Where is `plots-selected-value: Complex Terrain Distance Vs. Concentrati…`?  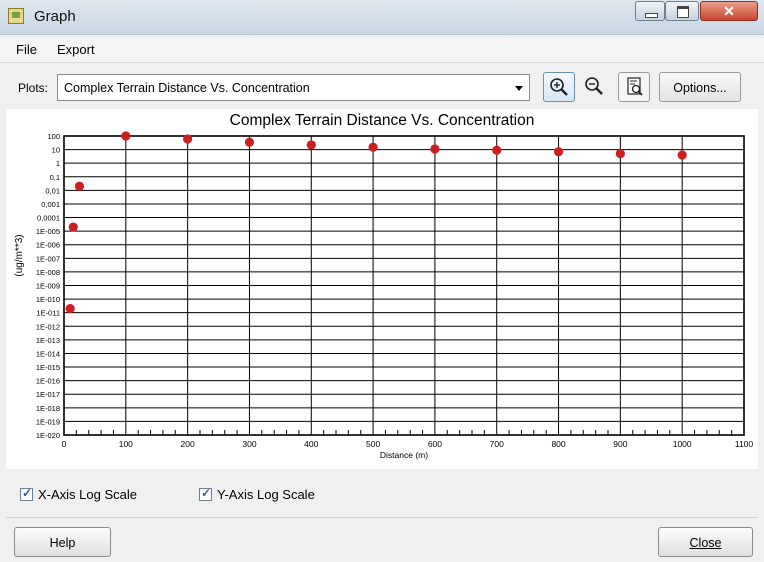
plots-selected-value: Complex Terrain Distance Vs. Concentrati… is located at coordinates (187, 88).